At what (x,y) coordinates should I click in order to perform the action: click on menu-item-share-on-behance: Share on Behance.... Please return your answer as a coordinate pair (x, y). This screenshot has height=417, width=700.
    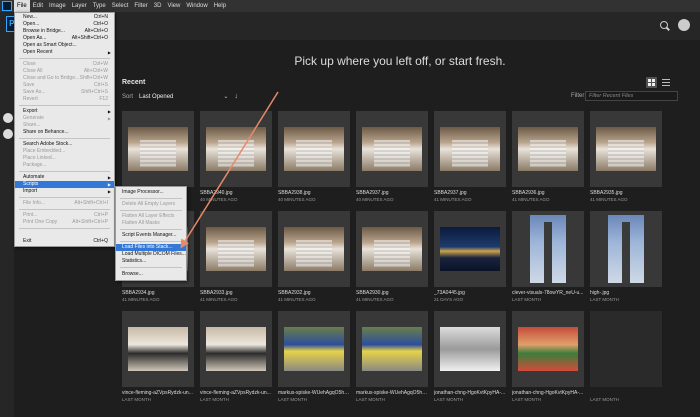
    Looking at the image, I should click on (64, 132).